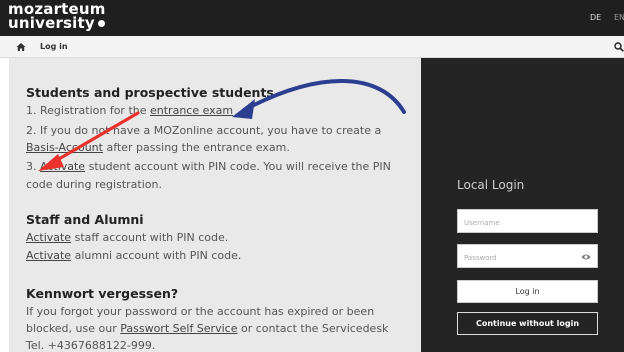 Image resolution: width=624 pixels, height=352 pixels. I want to click on staff-heading: Staff and Alumni, so click(85, 219).